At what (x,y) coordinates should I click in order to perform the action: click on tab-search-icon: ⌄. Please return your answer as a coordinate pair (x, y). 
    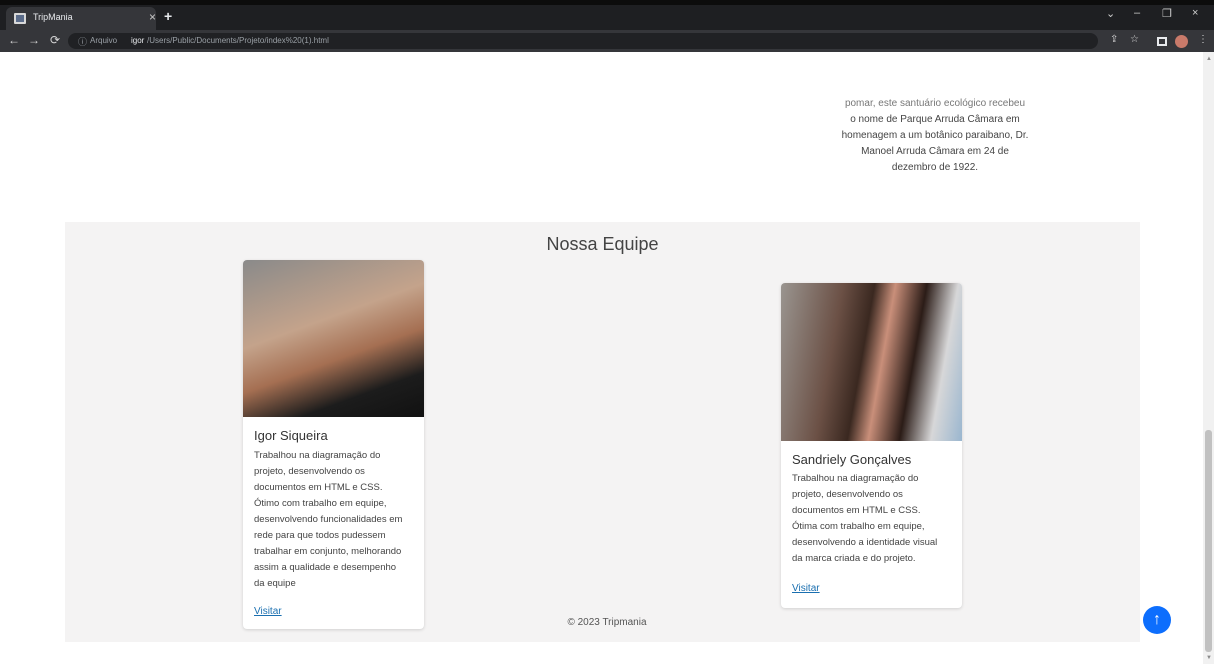
    Looking at the image, I should click on (1110, 13).